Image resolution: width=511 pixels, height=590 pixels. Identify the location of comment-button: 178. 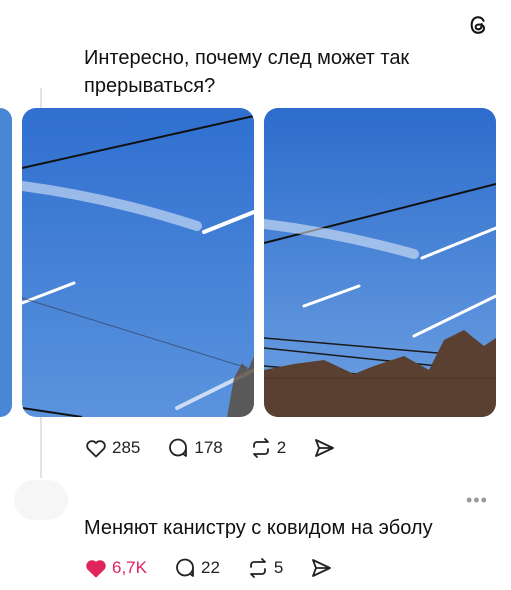
(194, 448).